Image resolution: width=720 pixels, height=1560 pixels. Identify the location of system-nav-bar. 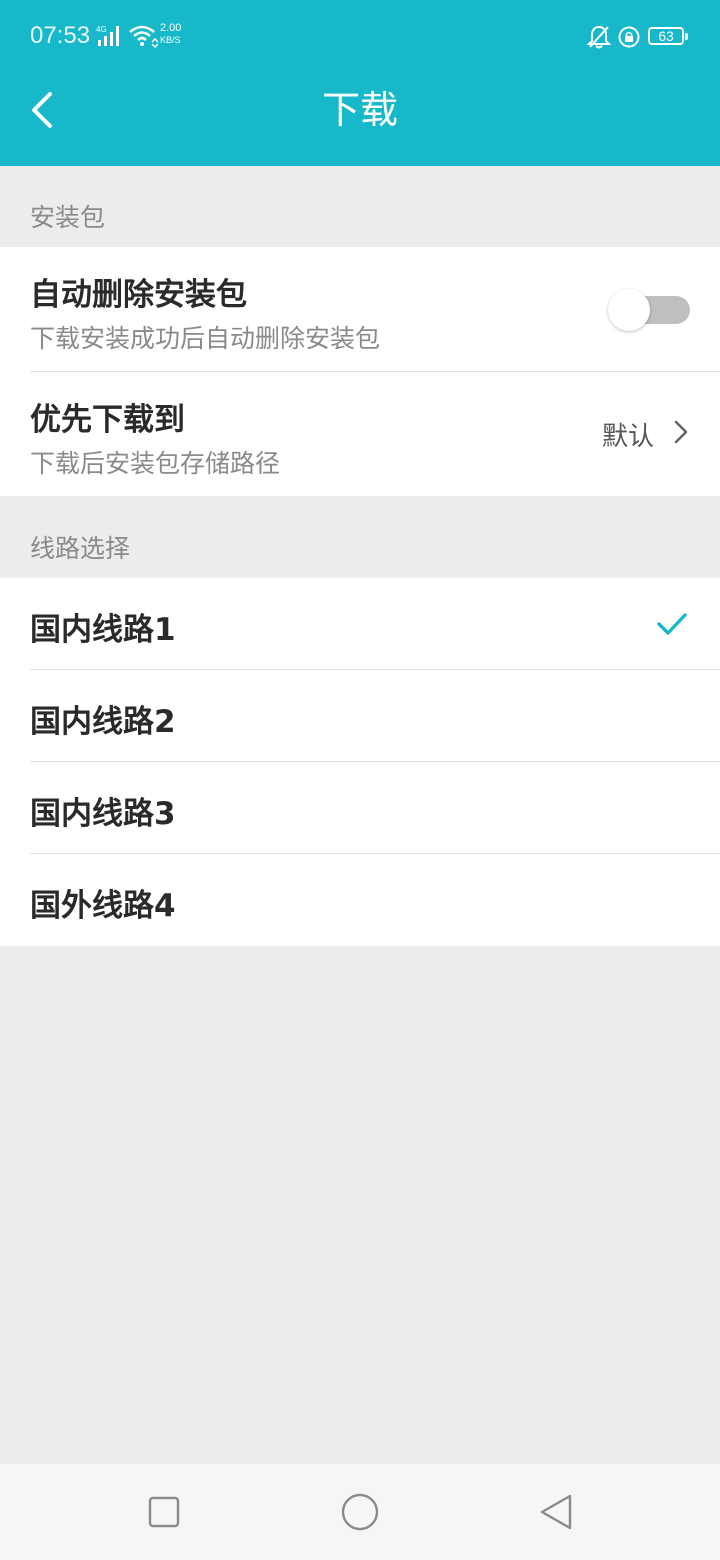
(360, 1512).